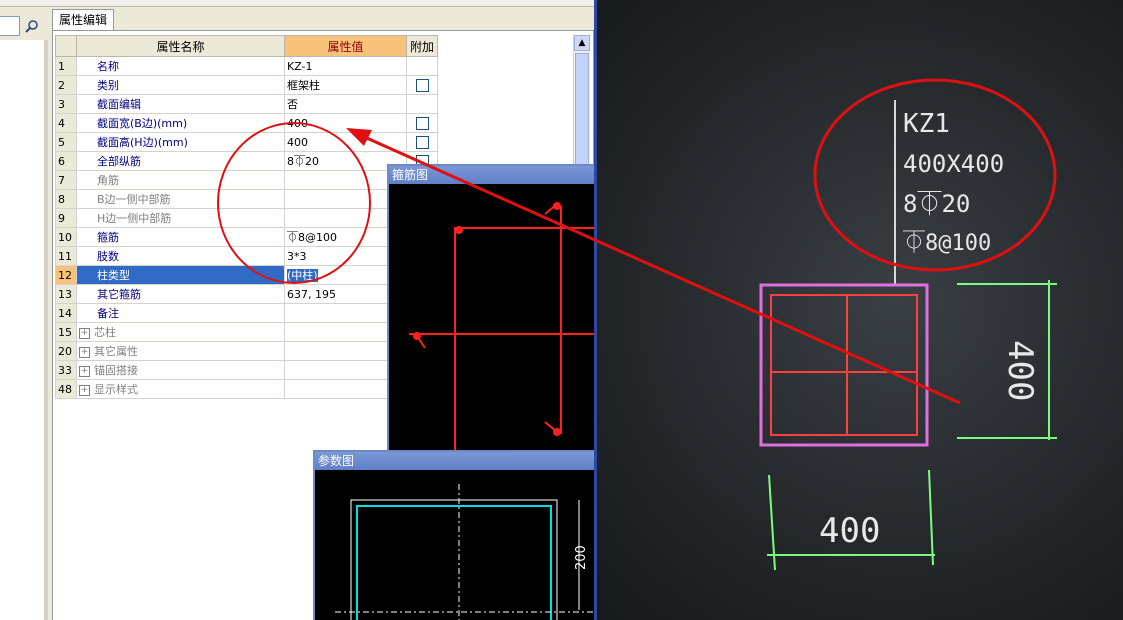  Describe the element at coordinates (10, 26) in the screenshot. I see `search-input` at that location.